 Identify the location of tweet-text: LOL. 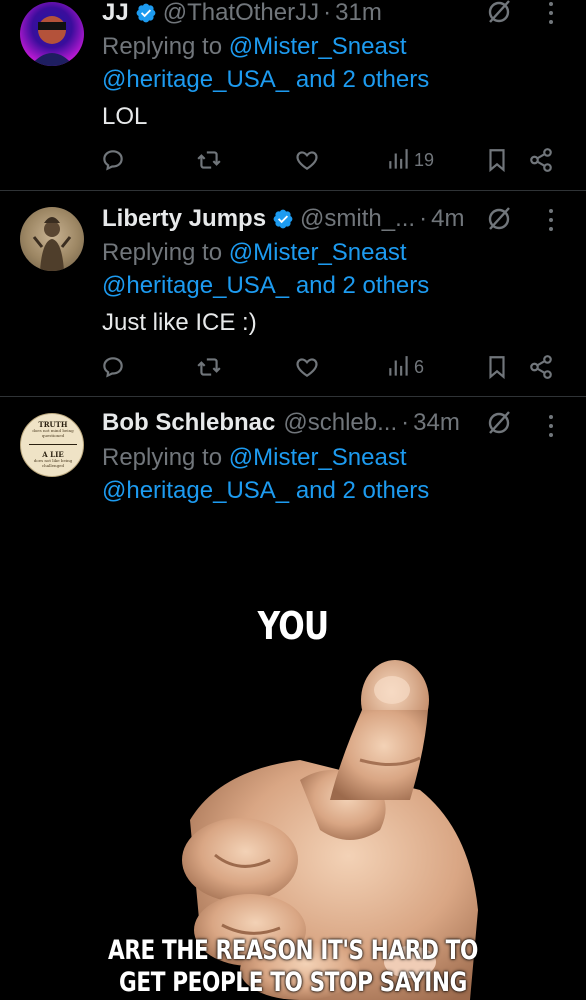
(125, 116).